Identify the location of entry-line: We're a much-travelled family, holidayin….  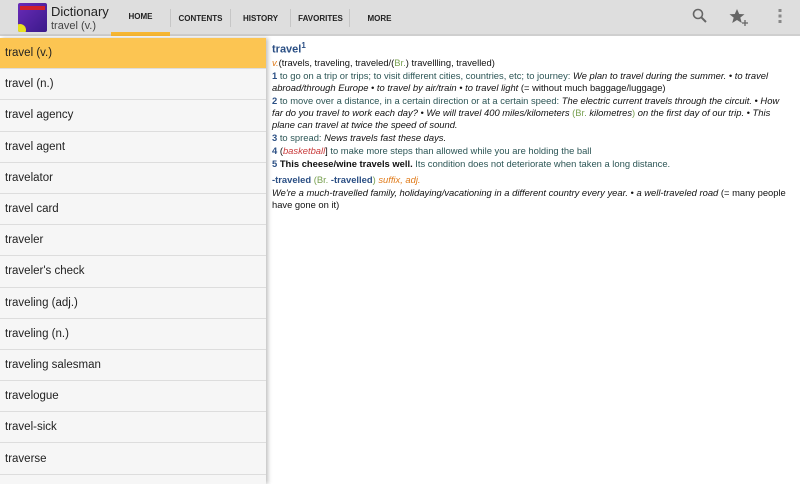
(532, 199).